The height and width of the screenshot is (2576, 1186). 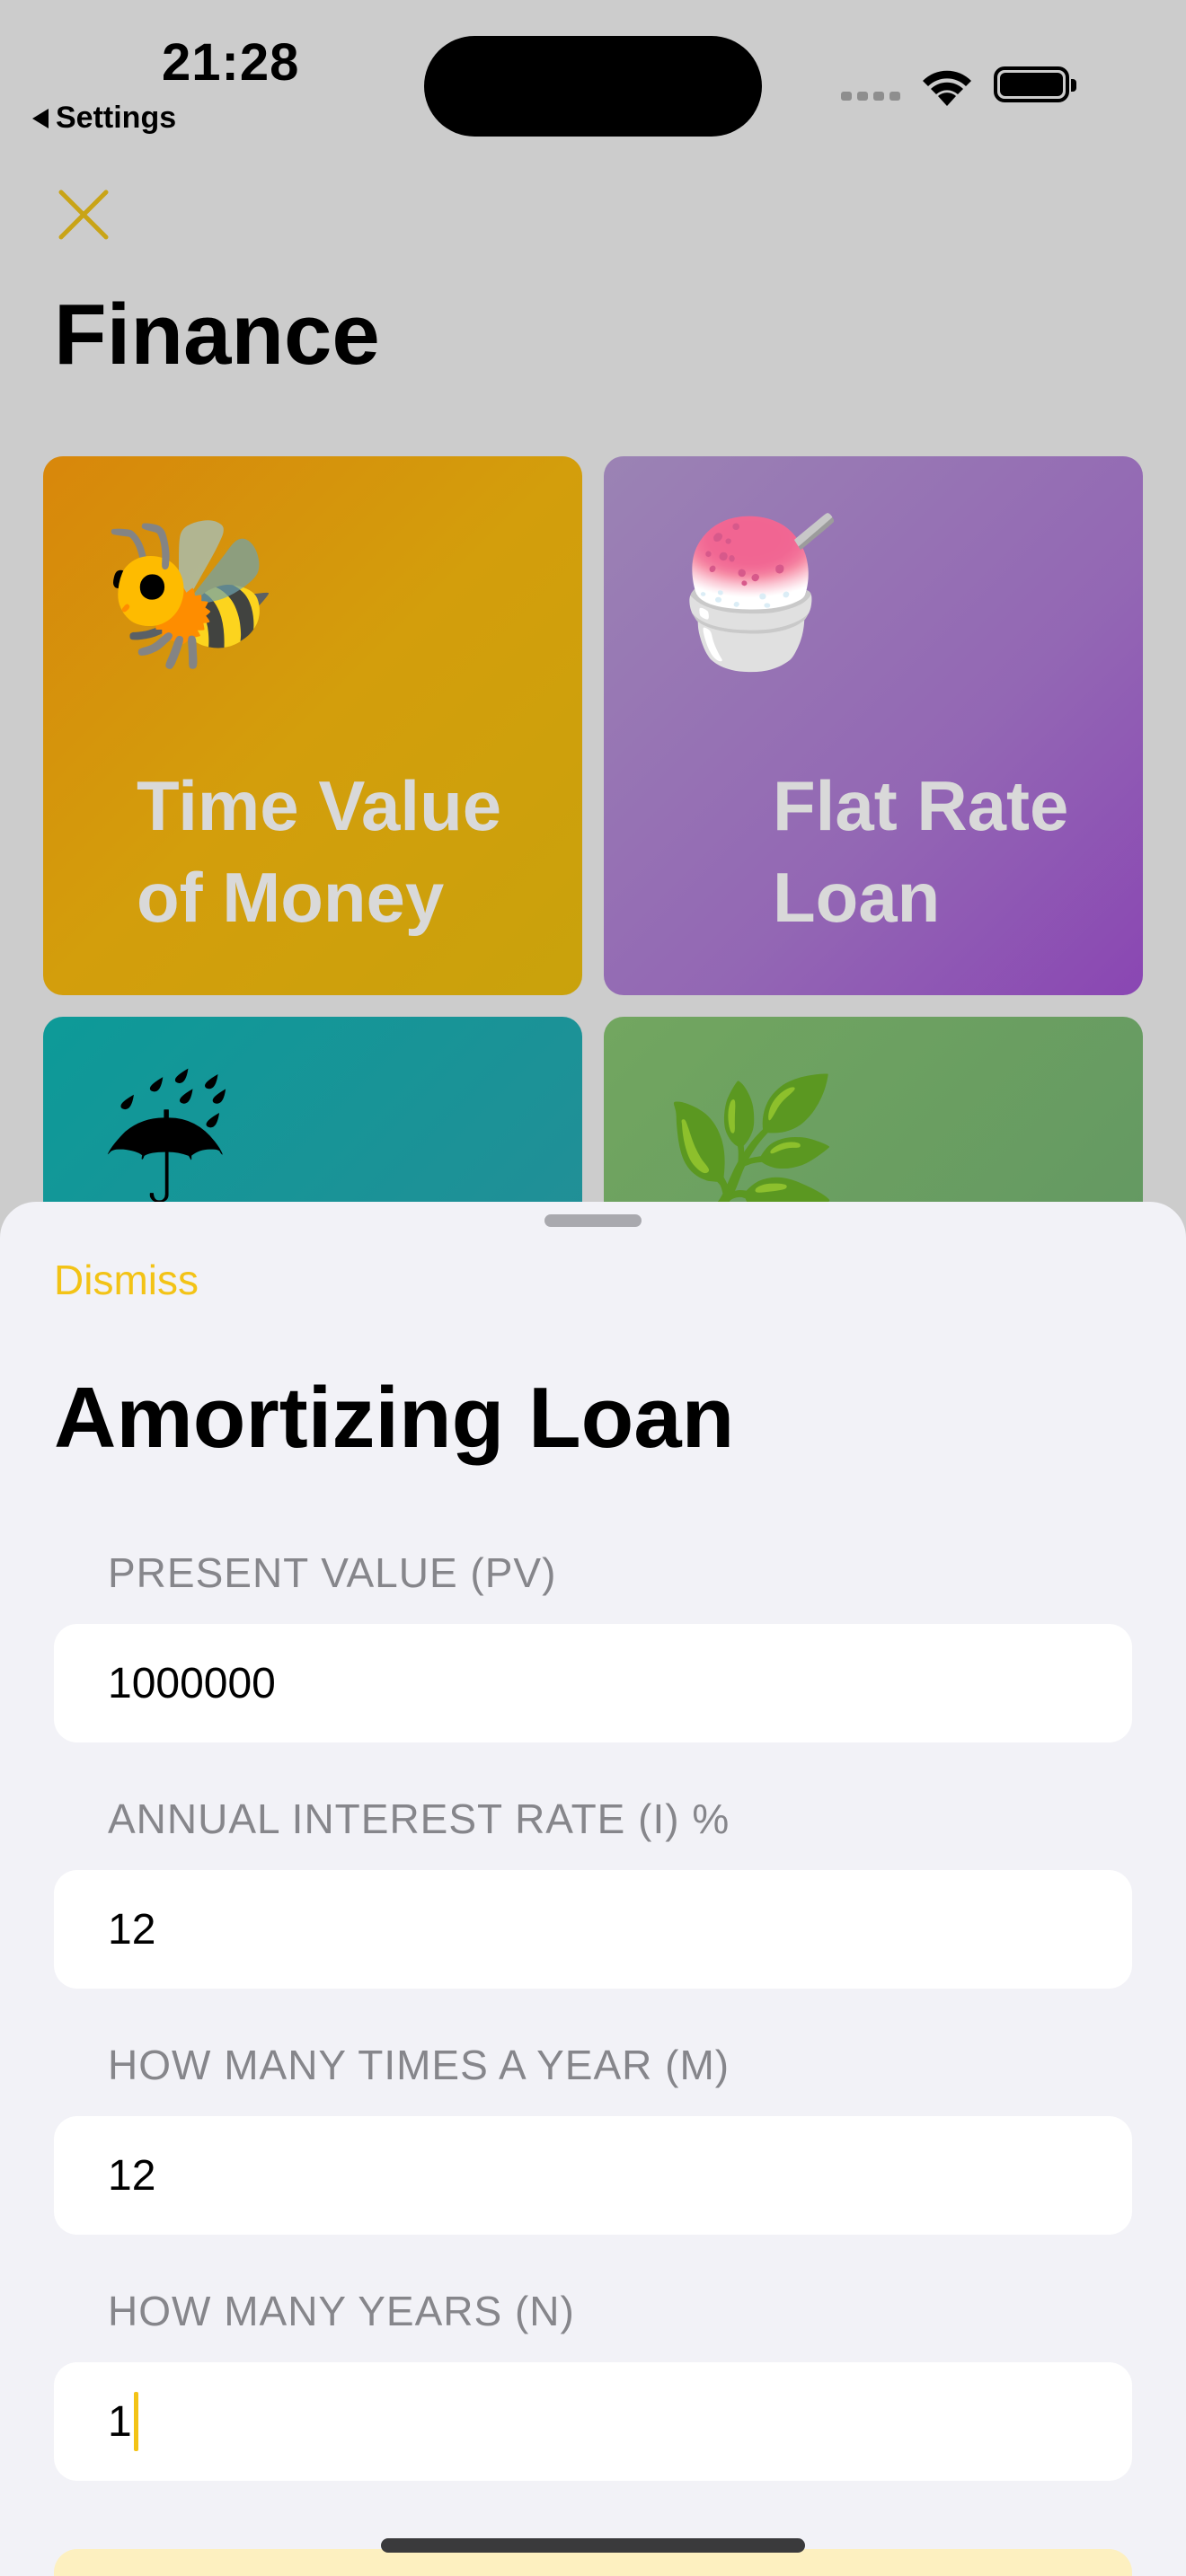 What do you see at coordinates (419, 1818) in the screenshot?
I see `interest-rate-label: ANNUAL INTEREST RATE (I) %` at bounding box center [419, 1818].